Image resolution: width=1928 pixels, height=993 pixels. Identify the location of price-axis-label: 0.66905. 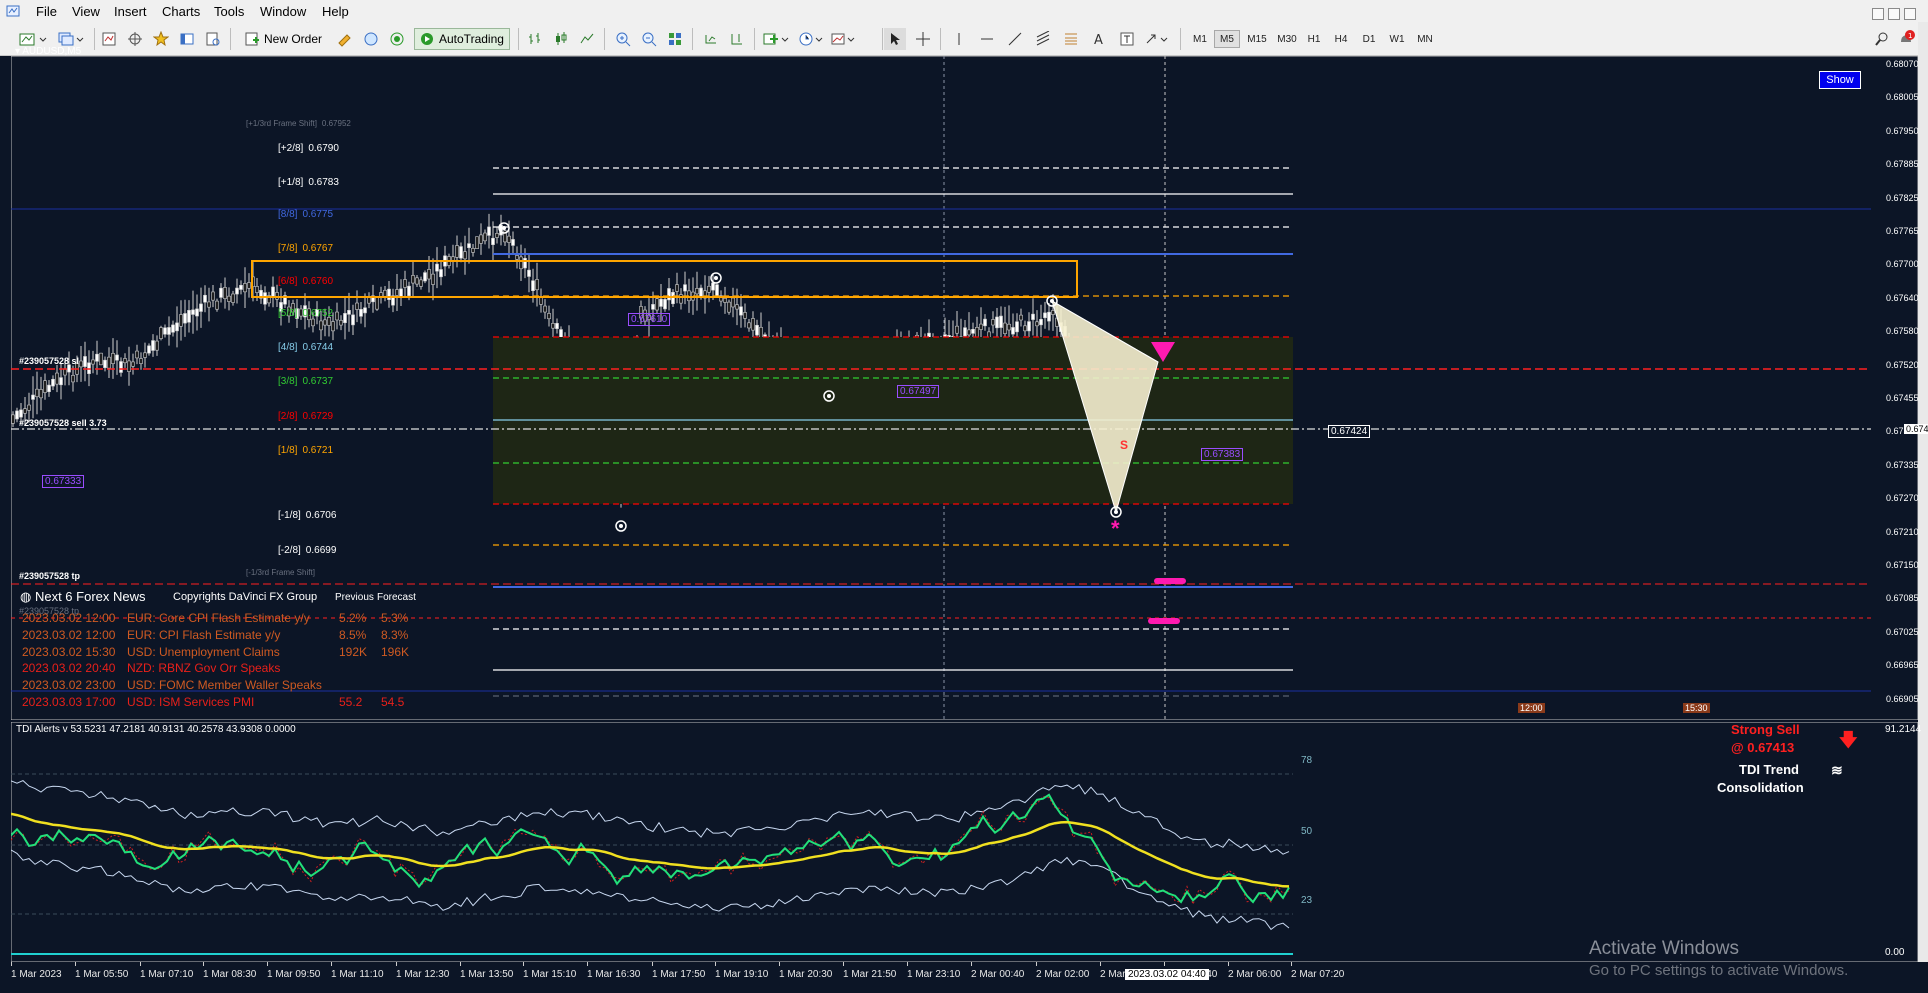
(1902, 698).